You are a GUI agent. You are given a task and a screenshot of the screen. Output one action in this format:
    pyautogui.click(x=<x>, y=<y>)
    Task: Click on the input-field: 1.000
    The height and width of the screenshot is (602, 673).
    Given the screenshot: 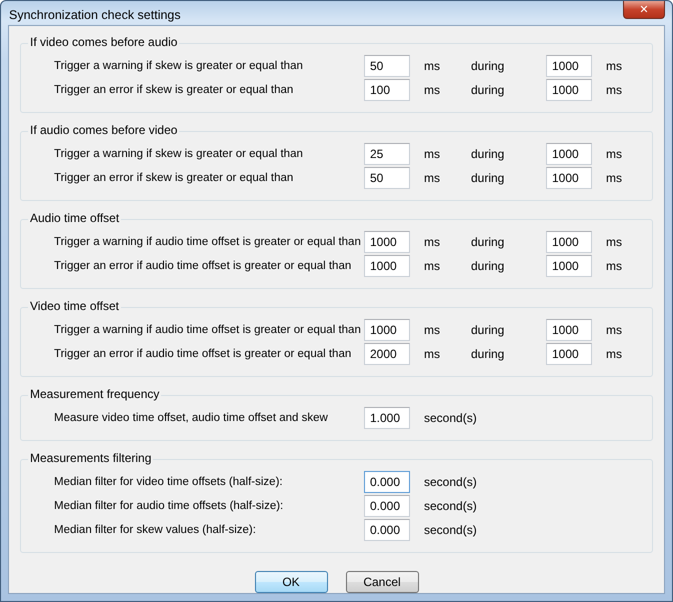 What is the action you would take?
    pyautogui.click(x=387, y=418)
    